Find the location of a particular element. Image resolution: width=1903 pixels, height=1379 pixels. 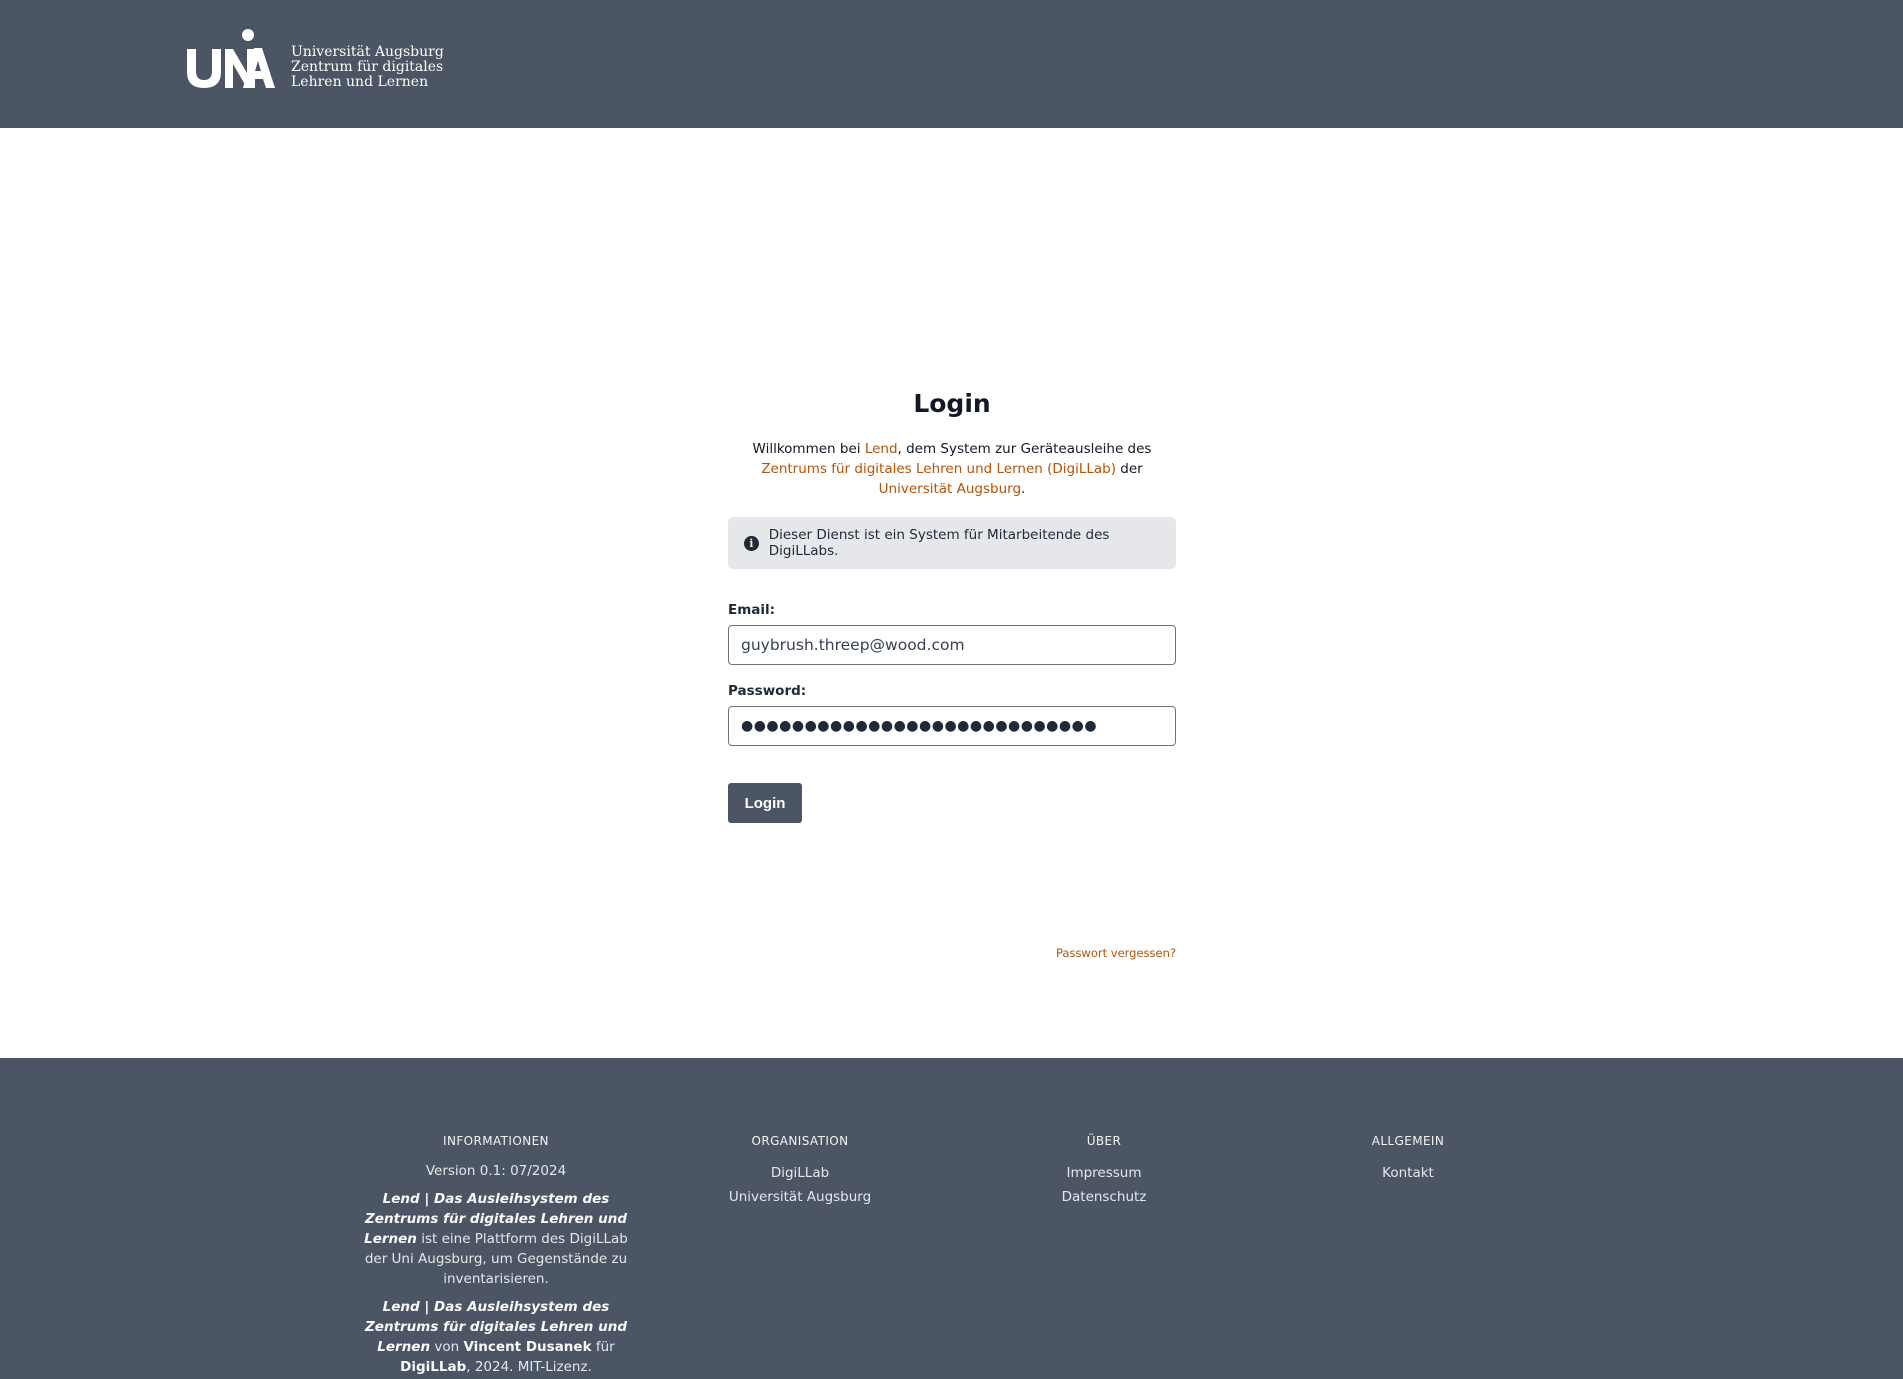

welcome-text-part: Willkommen bei is located at coordinates (808, 449).